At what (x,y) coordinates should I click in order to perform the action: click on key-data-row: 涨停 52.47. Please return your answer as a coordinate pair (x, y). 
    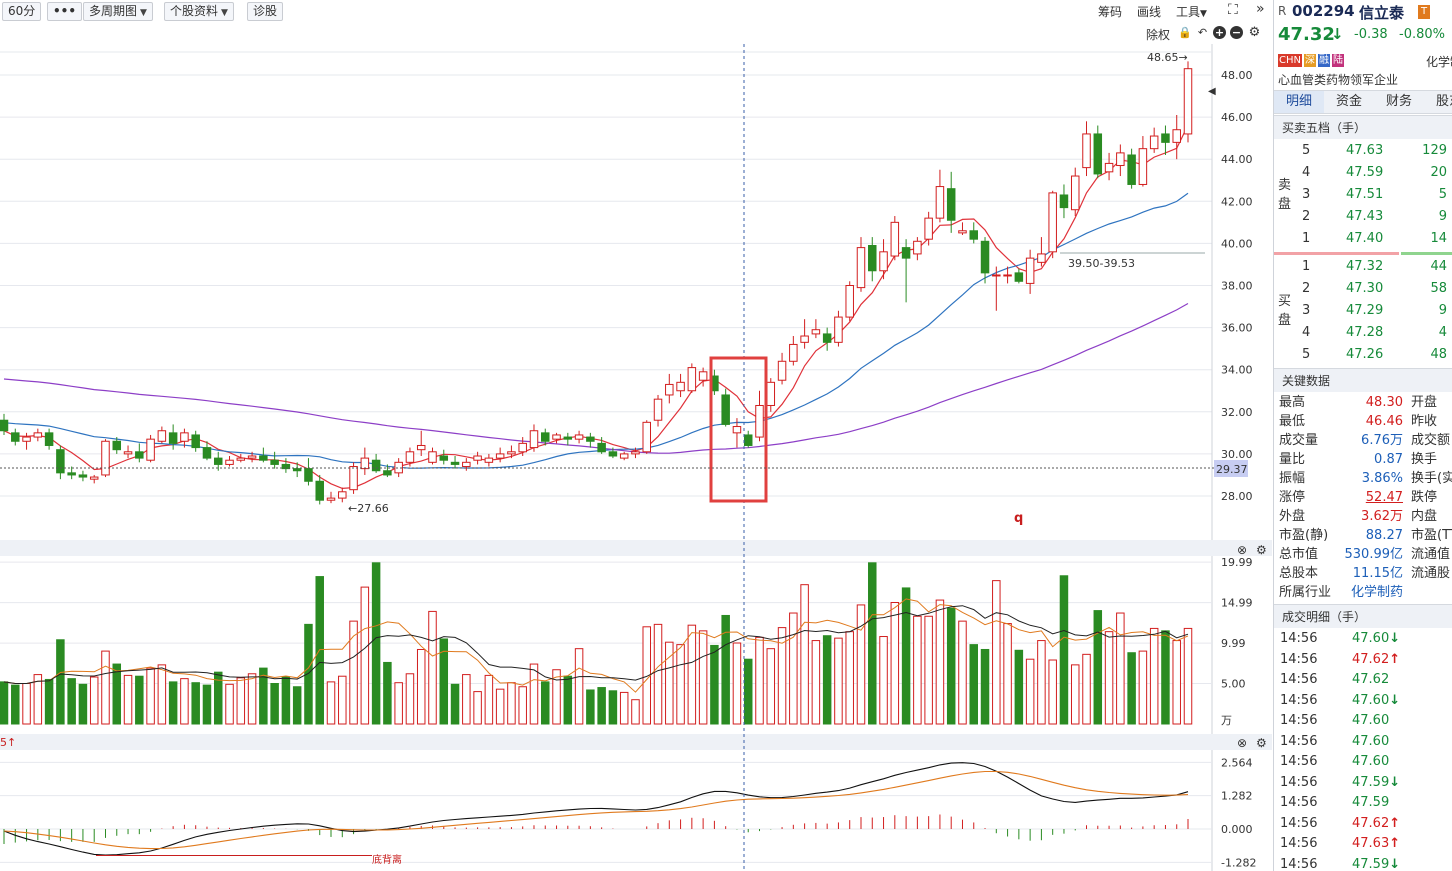
    Looking at the image, I should click on (1341, 497).